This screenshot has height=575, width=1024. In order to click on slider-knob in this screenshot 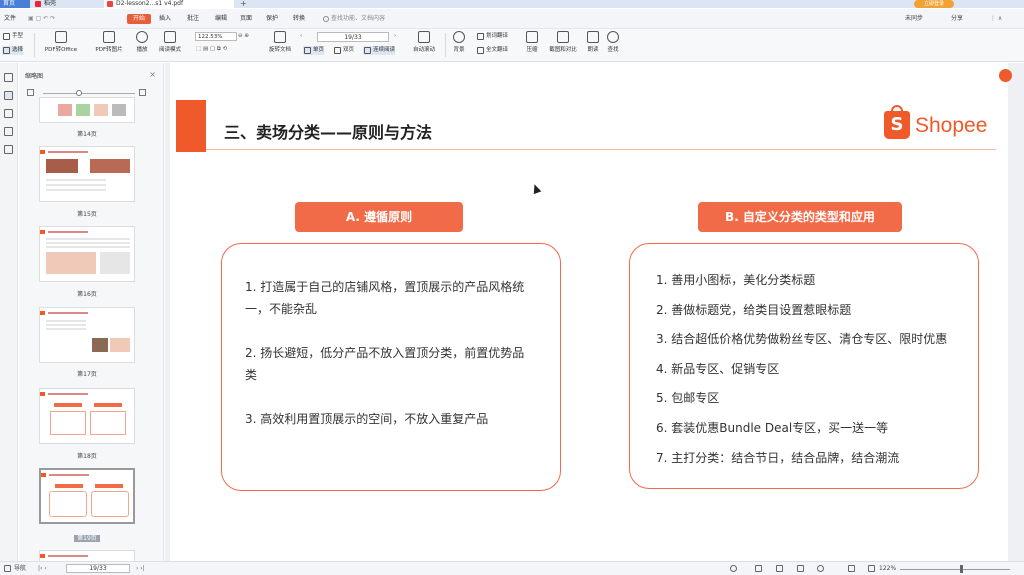, I will do `click(79, 93)`.